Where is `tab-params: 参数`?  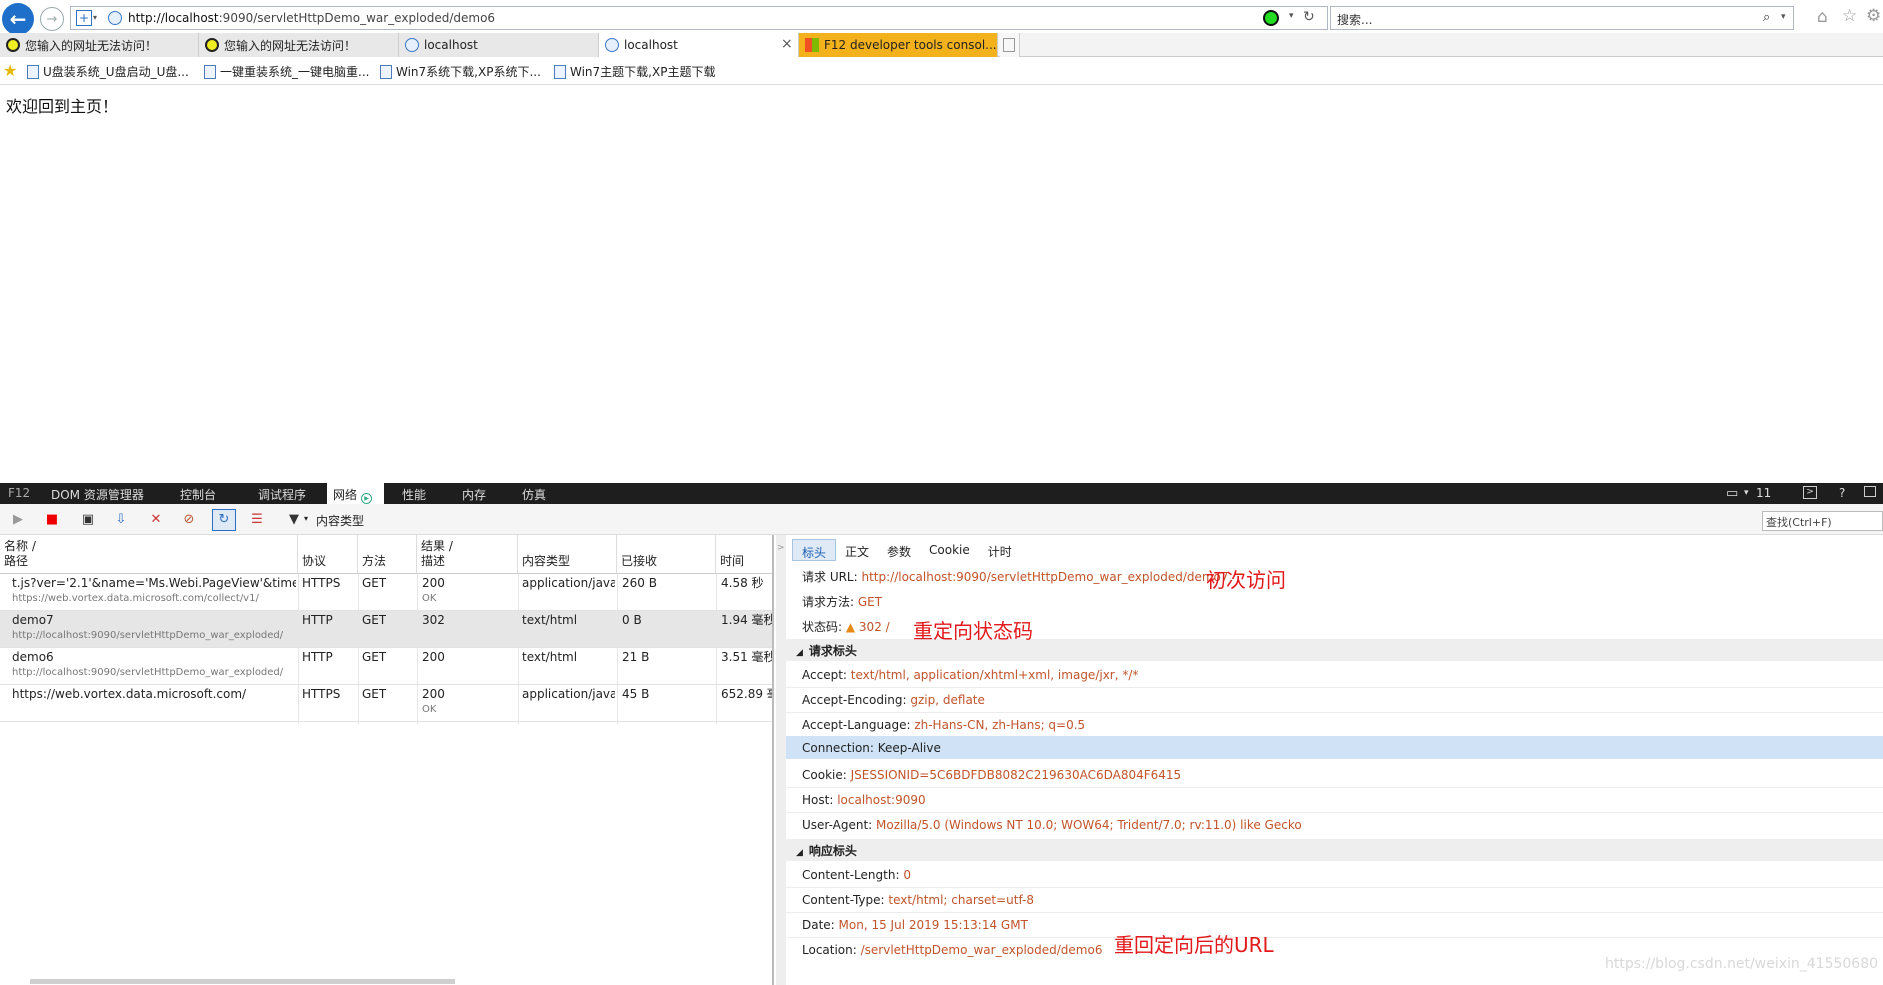 tab-params: 参数 is located at coordinates (899, 550).